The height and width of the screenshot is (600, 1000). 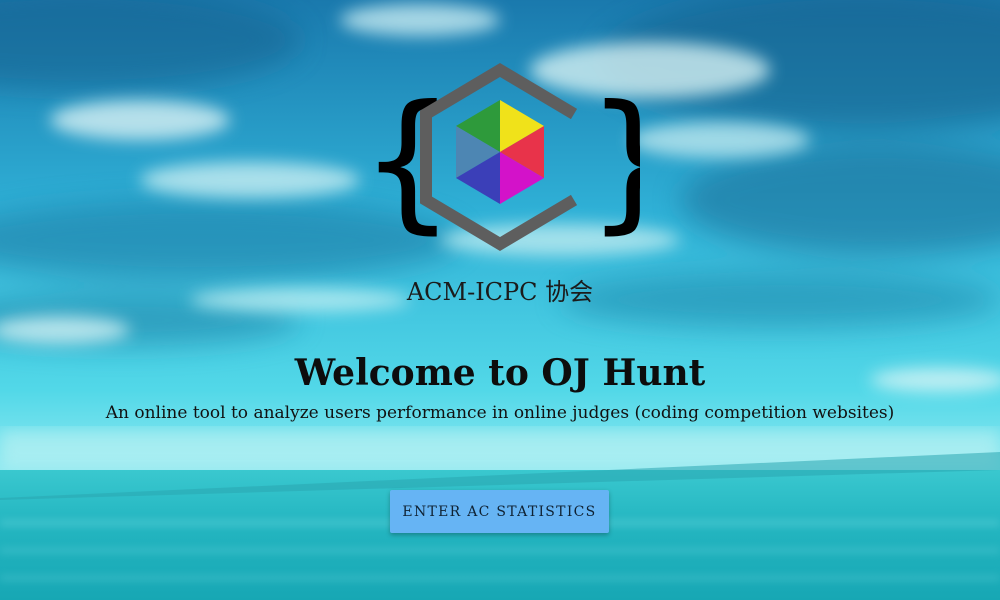 I want to click on right-brace-icon: }, so click(x=613, y=161).